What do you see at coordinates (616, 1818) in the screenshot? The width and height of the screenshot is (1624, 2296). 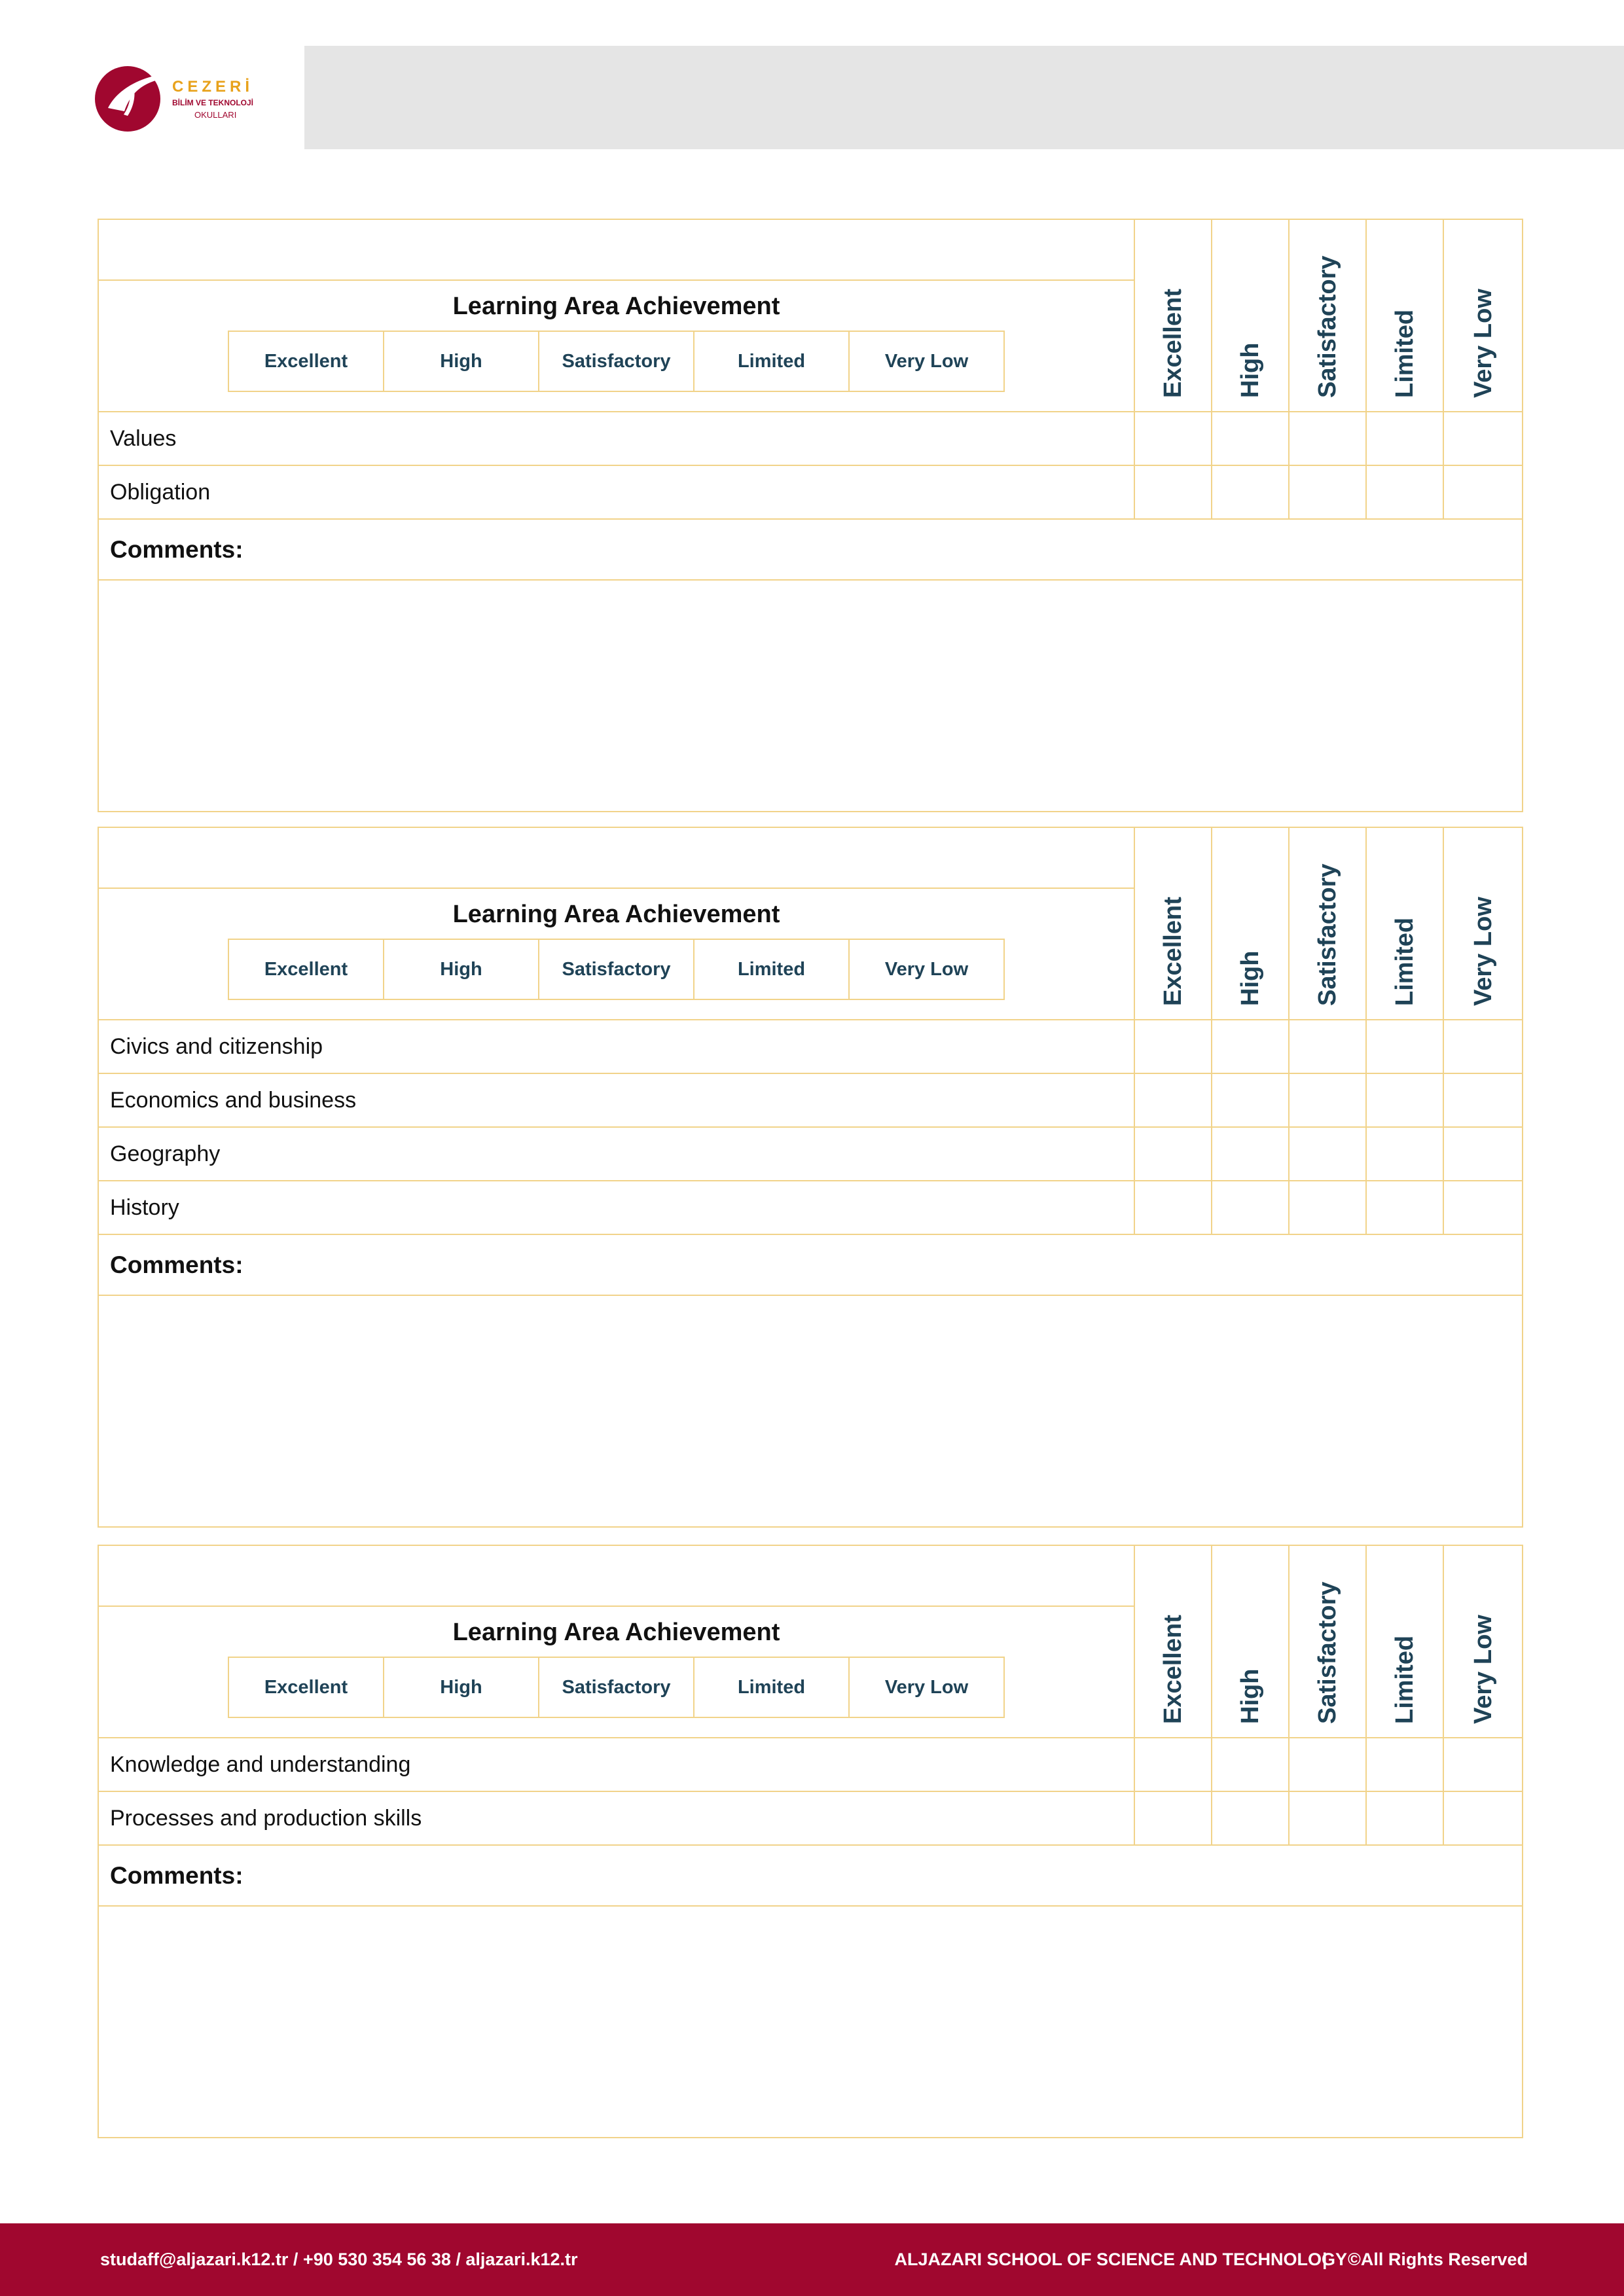 I see `row-label: Processes and production skills` at bounding box center [616, 1818].